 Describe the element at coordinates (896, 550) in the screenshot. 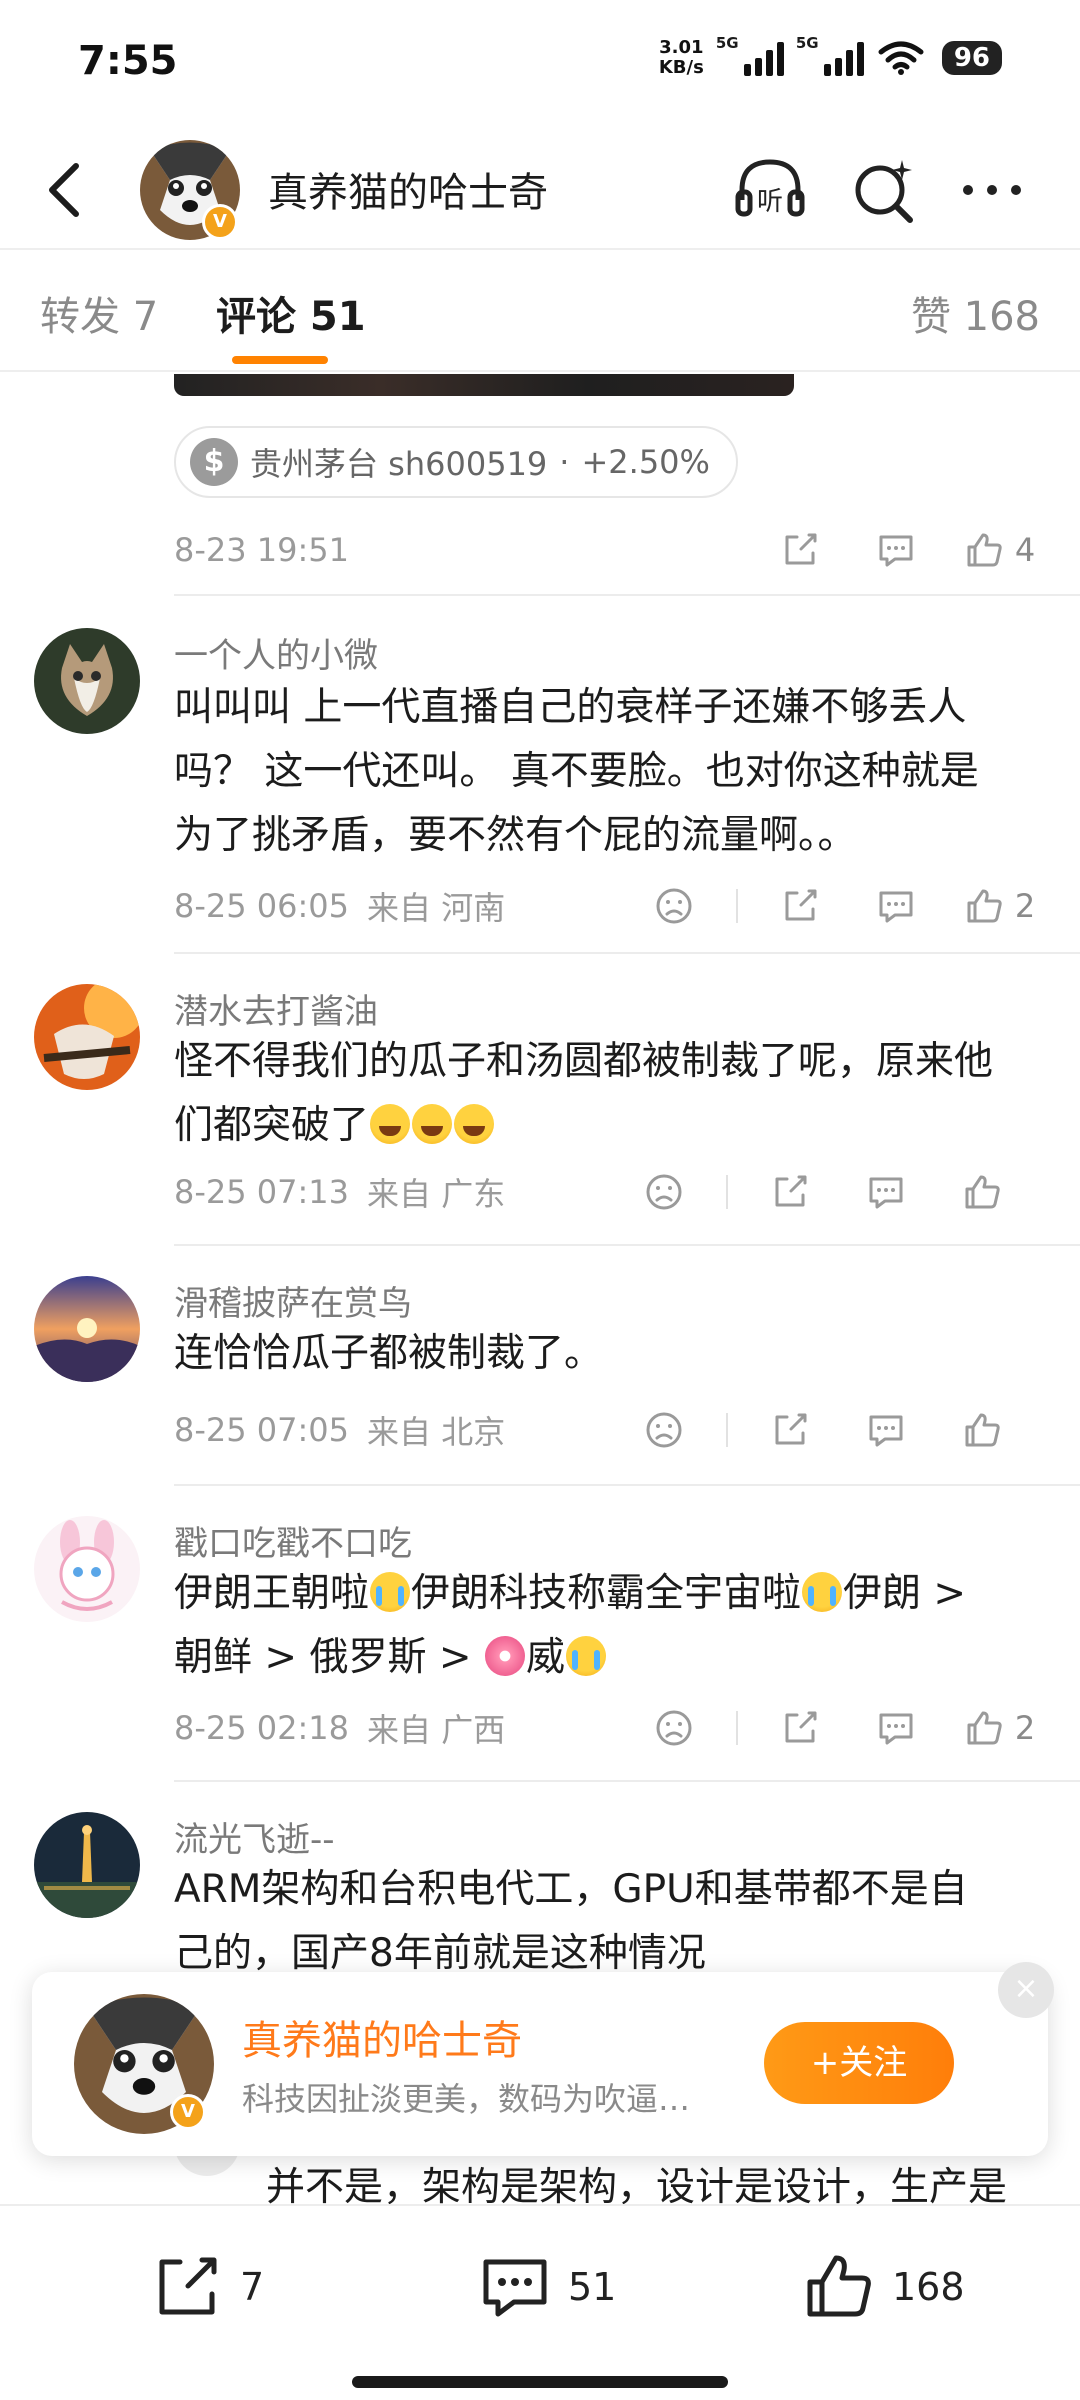

I see `comment-button` at that location.